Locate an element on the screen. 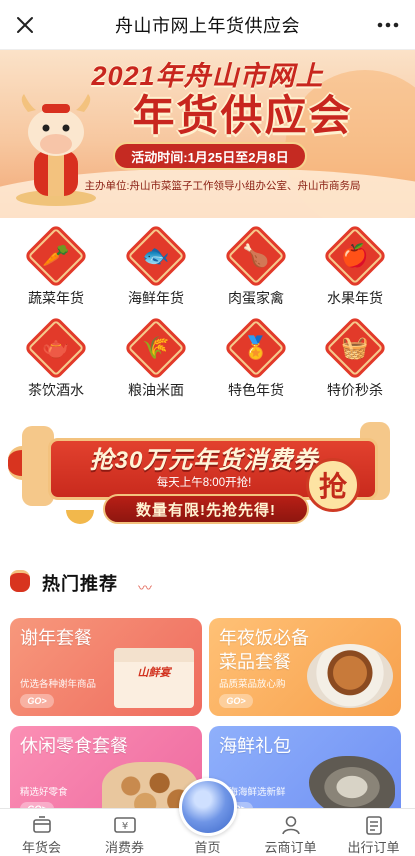  category-item: 🫖 茶饮酒水 is located at coordinates (56, 355).